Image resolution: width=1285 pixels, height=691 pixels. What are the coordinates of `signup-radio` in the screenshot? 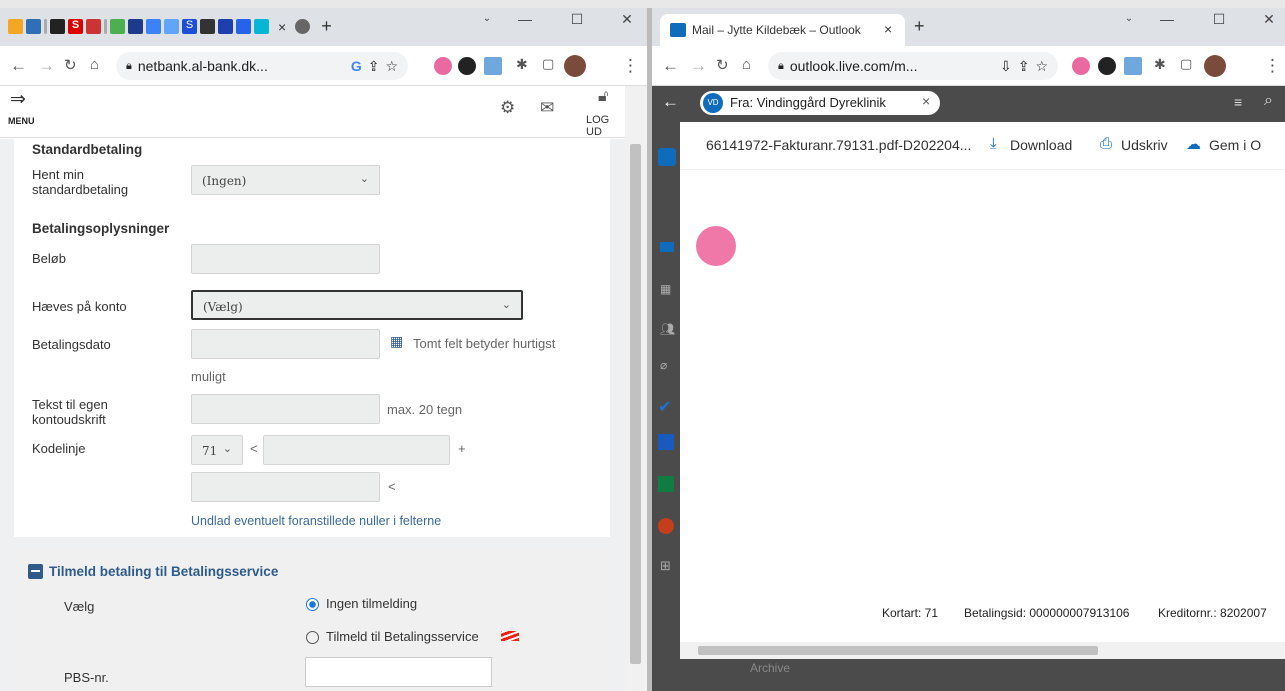 It's located at (312, 637).